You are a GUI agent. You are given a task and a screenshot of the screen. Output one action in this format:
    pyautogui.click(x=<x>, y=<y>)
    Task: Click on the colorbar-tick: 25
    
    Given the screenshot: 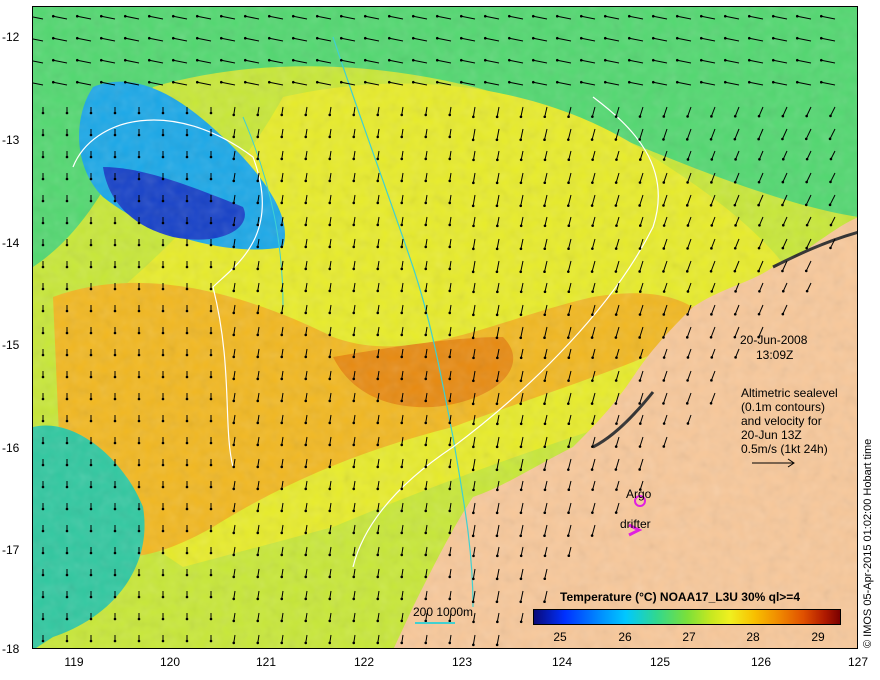 What is the action you would take?
    pyautogui.click(x=560, y=637)
    